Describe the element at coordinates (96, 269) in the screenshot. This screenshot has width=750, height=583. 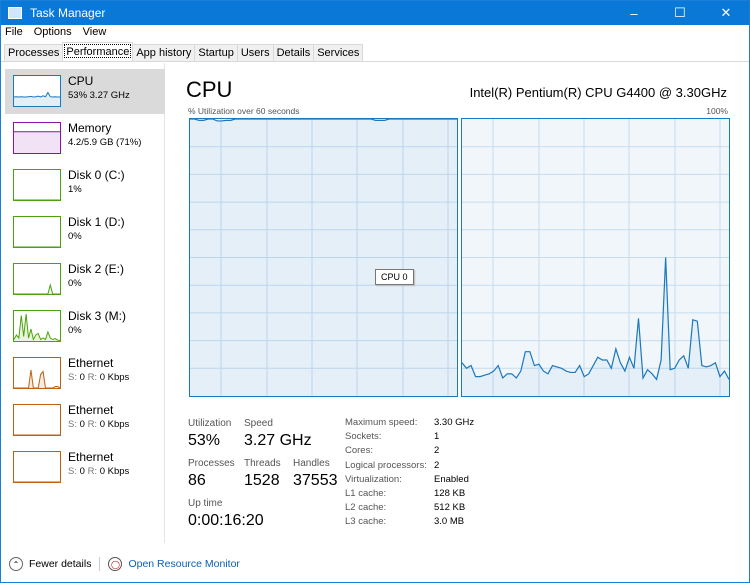
I see `item-name: Disk 2 (E:)` at that location.